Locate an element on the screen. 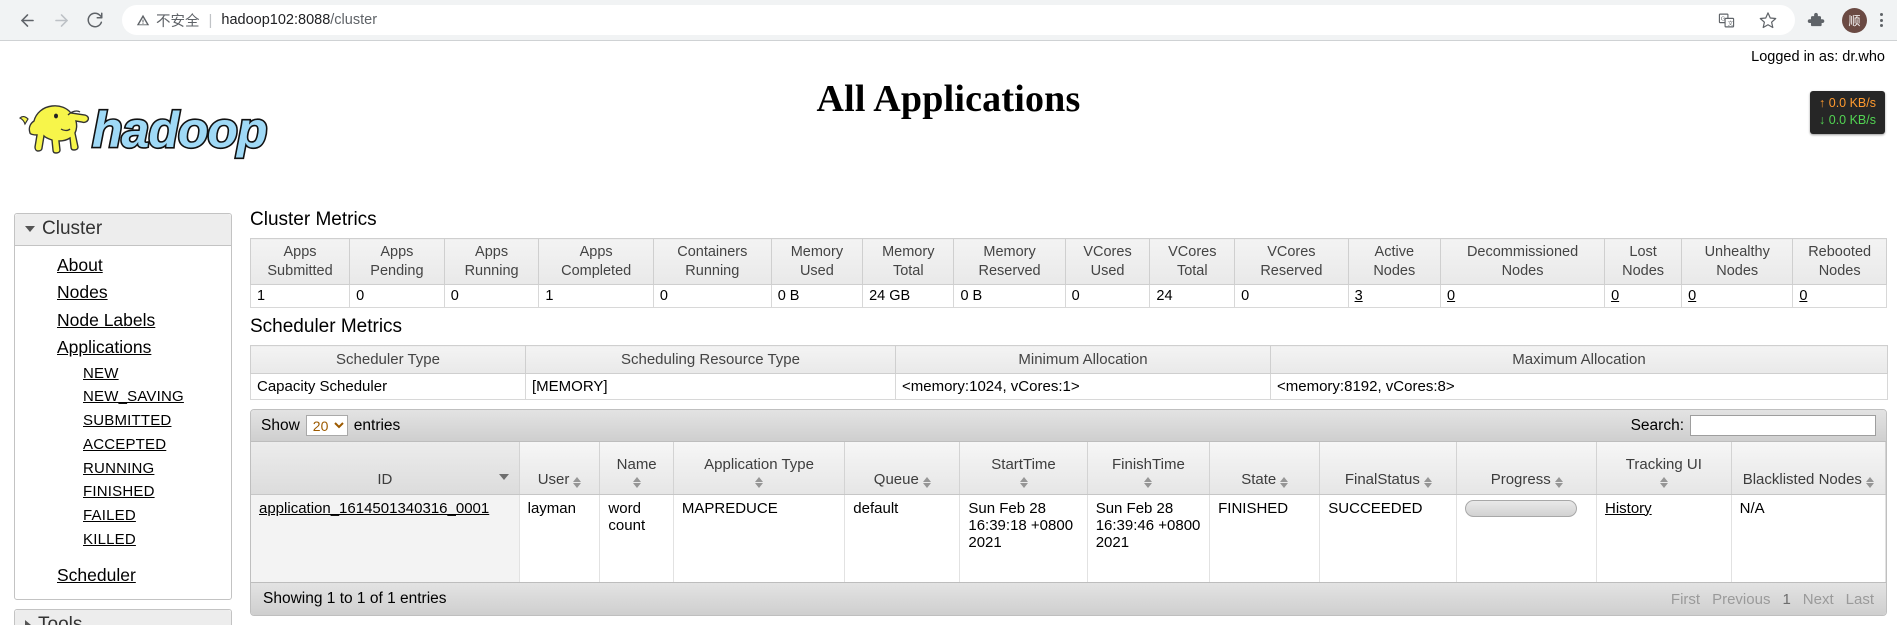 The image size is (1897, 625). scheduler-metrics-title: Scheduler Metrics is located at coordinates (326, 327).